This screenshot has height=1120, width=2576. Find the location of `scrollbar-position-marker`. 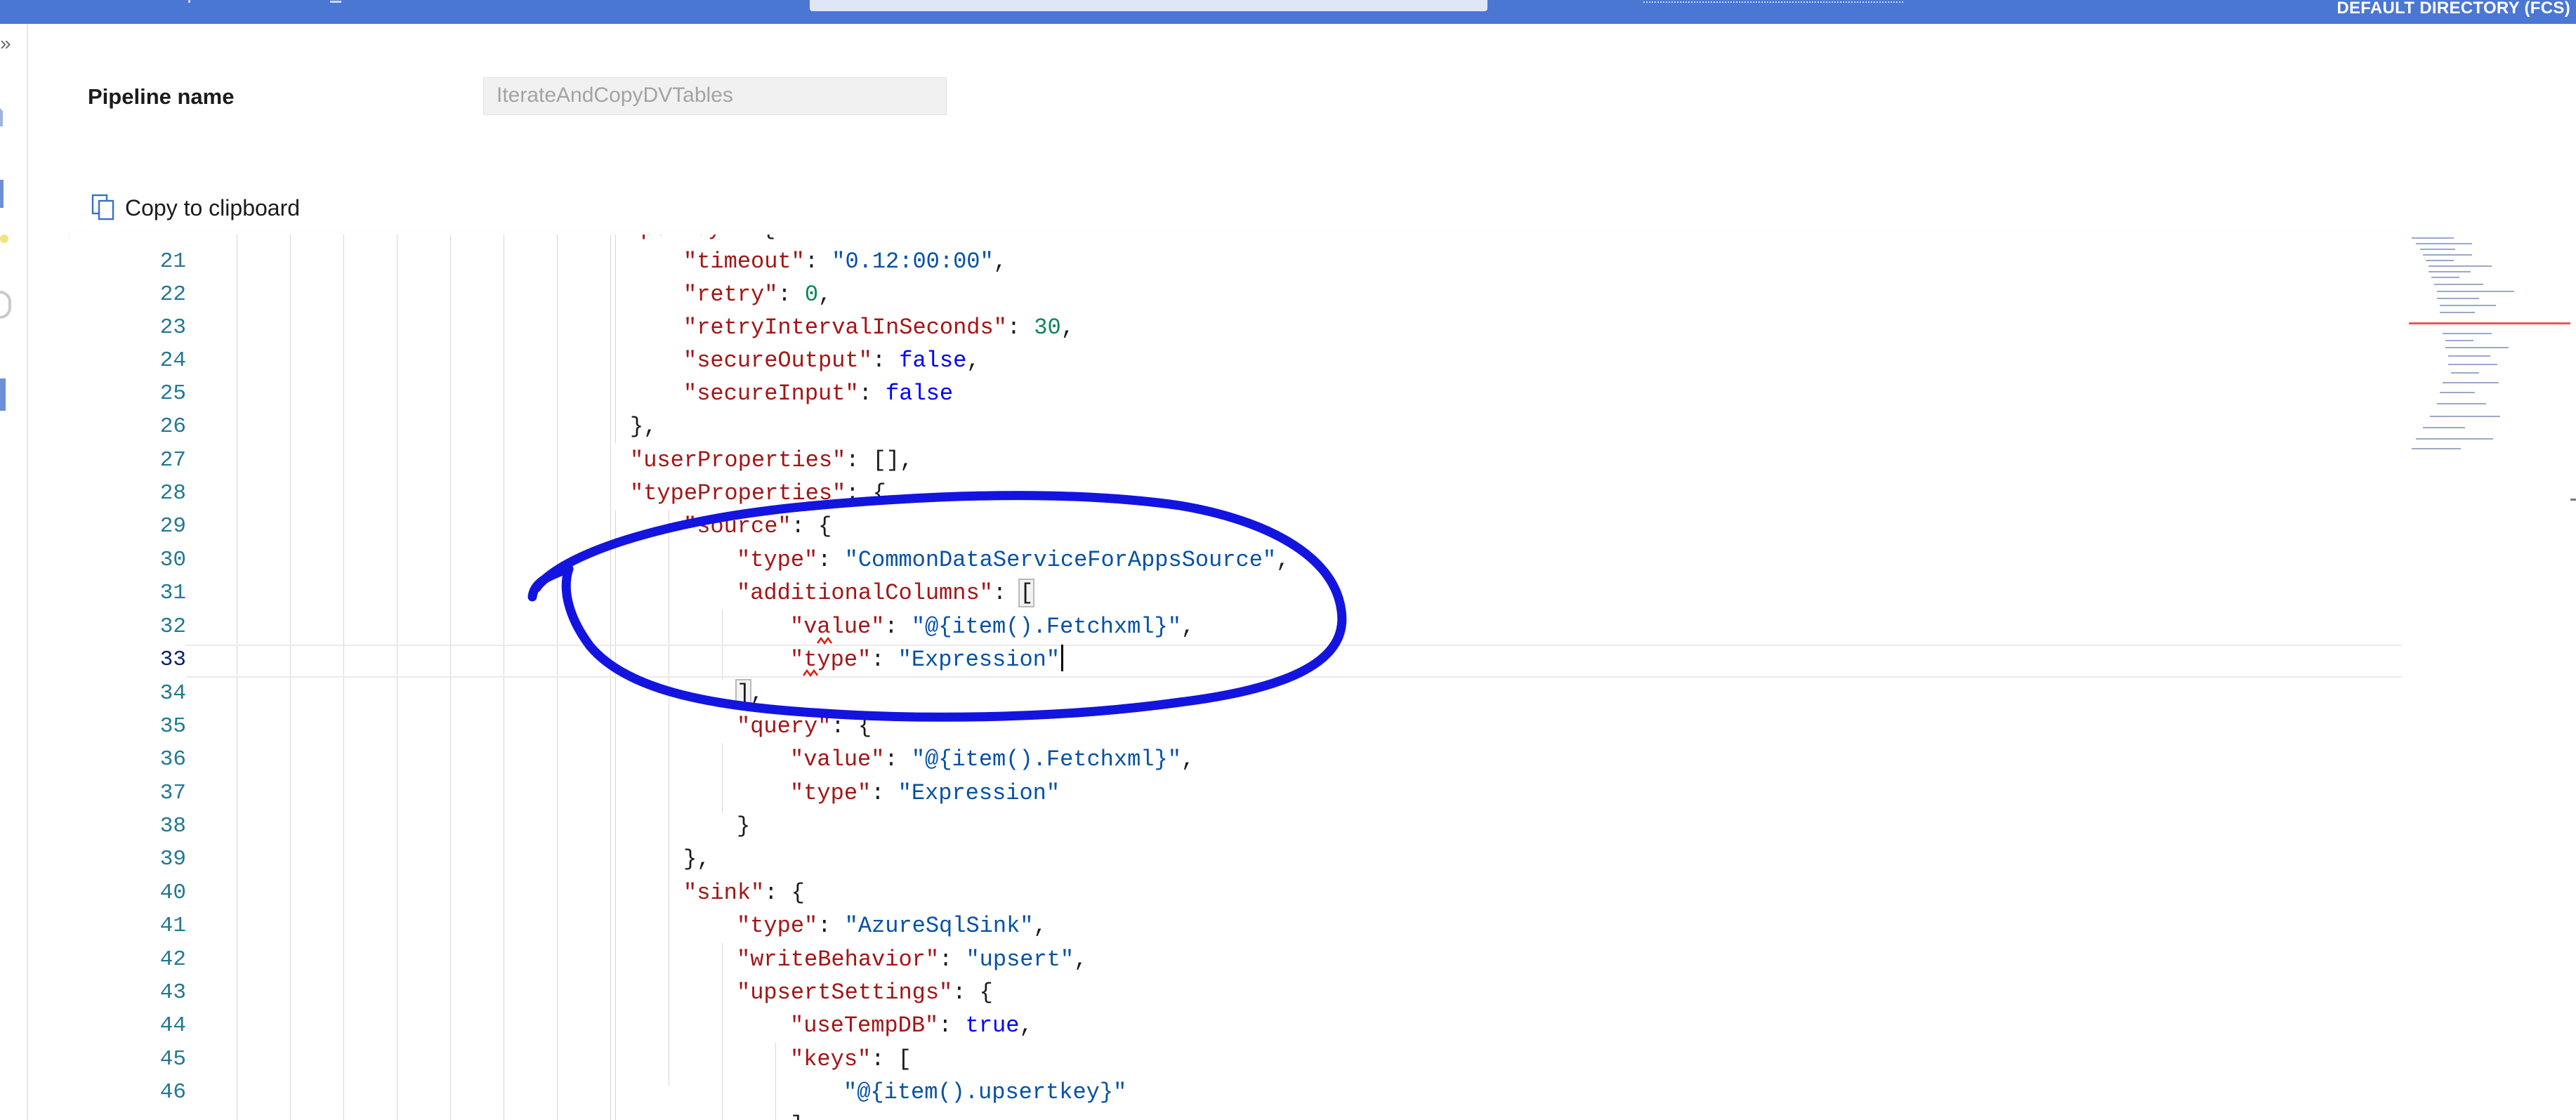

scrollbar-position-marker is located at coordinates (2573, 500).